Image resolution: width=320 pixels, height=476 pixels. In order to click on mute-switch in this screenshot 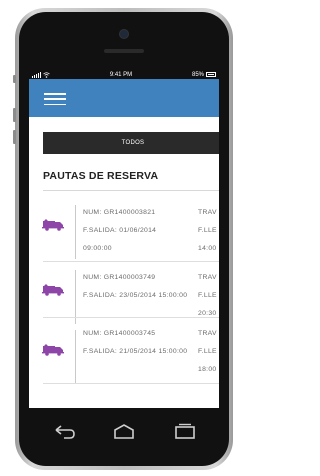, I will do `click(14, 79)`.